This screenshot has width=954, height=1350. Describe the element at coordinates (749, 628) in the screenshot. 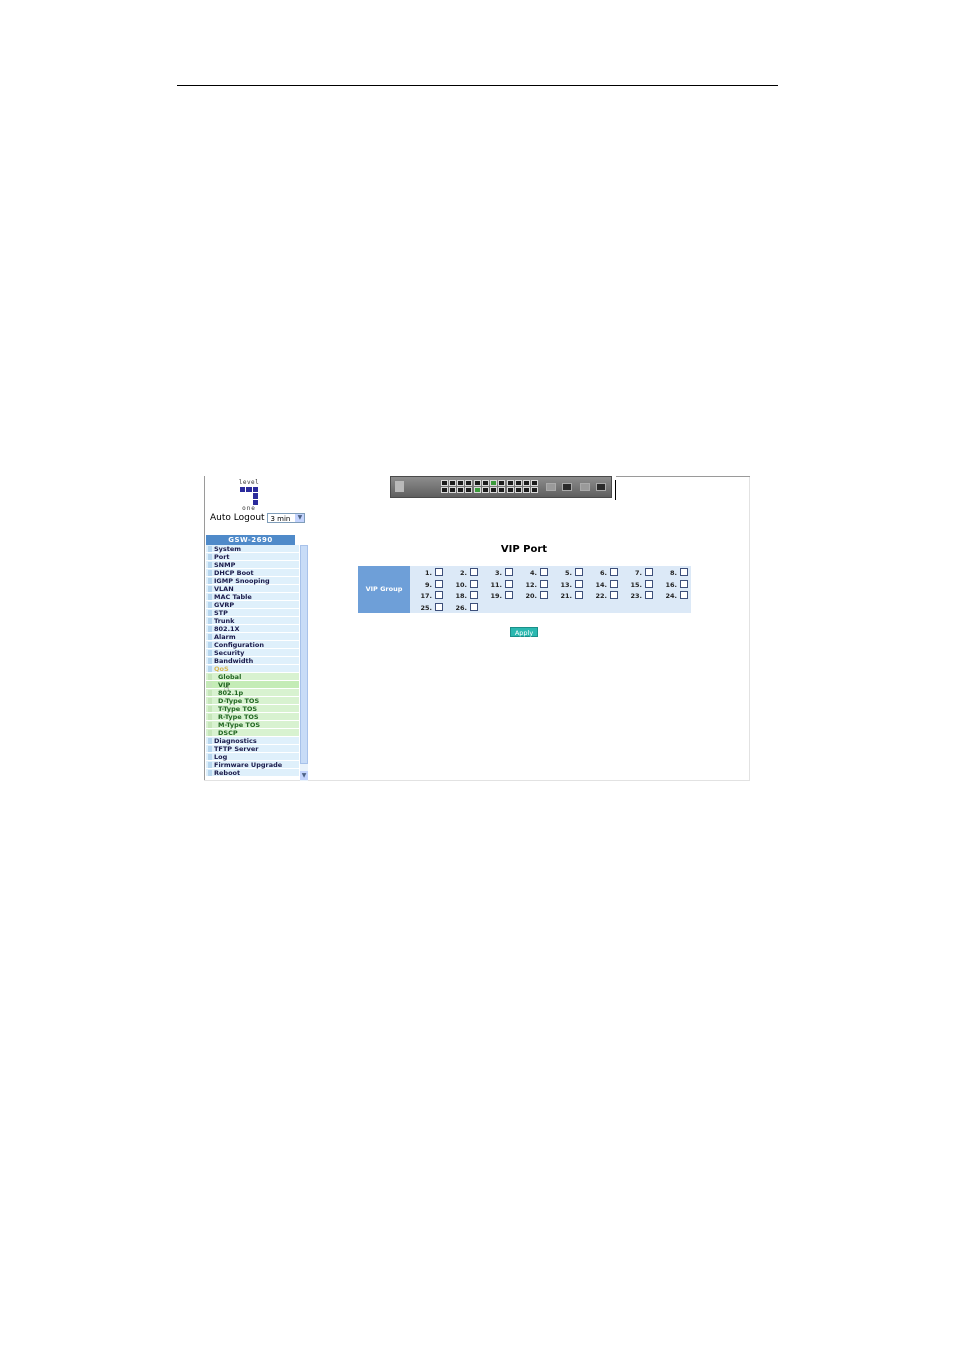

I see `frame-right-edge` at that location.